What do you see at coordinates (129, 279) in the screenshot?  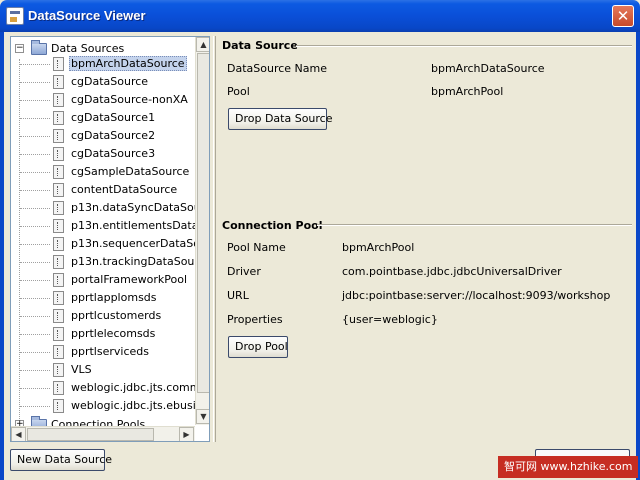 I see `tree-item-label: portalFrameworkPool` at bounding box center [129, 279].